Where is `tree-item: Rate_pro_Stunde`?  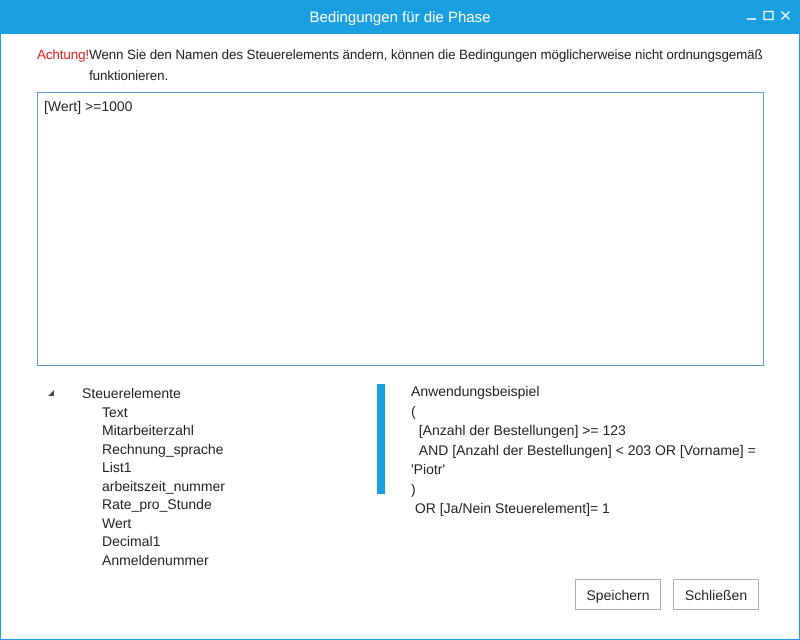
tree-item: Rate_pro_Stunde is located at coordinates (157, 504).